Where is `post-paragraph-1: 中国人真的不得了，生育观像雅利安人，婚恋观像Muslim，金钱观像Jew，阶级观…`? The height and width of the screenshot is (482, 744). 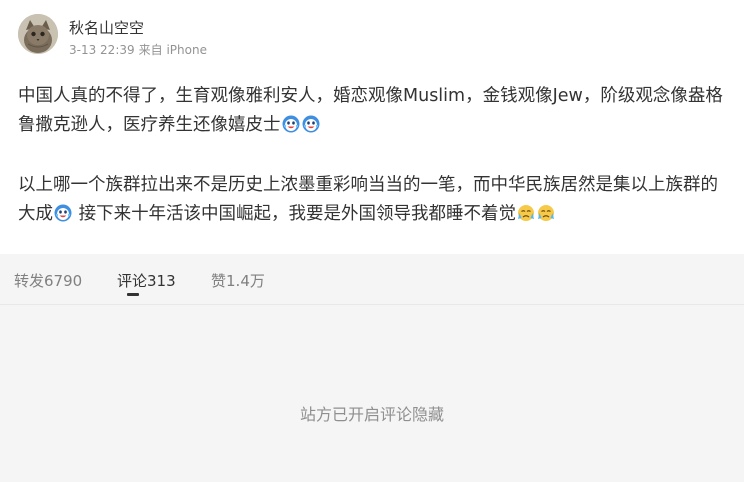
post-paragraph-1: 中国人真的不得了，生育观像雅利安人，婚恋观像Muslim，金钱观像Jew，阶级观… is located at coordinates (374, 111).